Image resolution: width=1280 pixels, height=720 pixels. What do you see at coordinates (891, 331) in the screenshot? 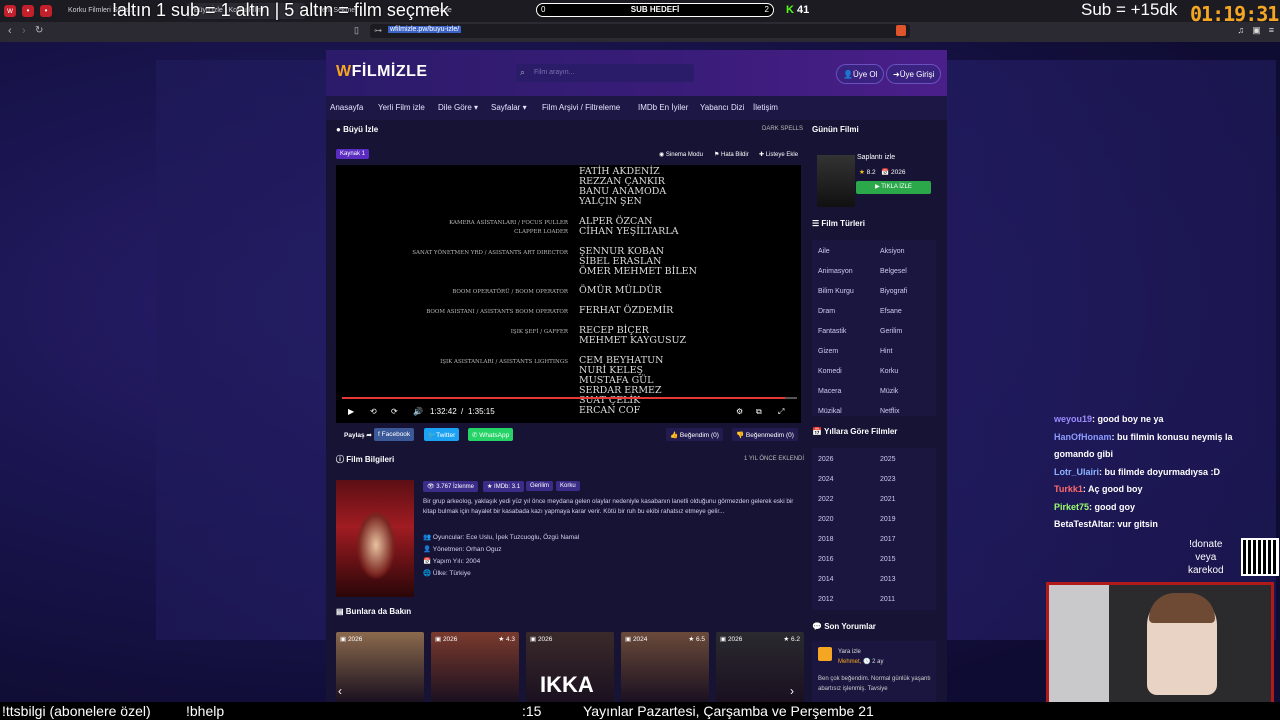
I see `genre-link: Gerilim` at bounding box center [891, 331].